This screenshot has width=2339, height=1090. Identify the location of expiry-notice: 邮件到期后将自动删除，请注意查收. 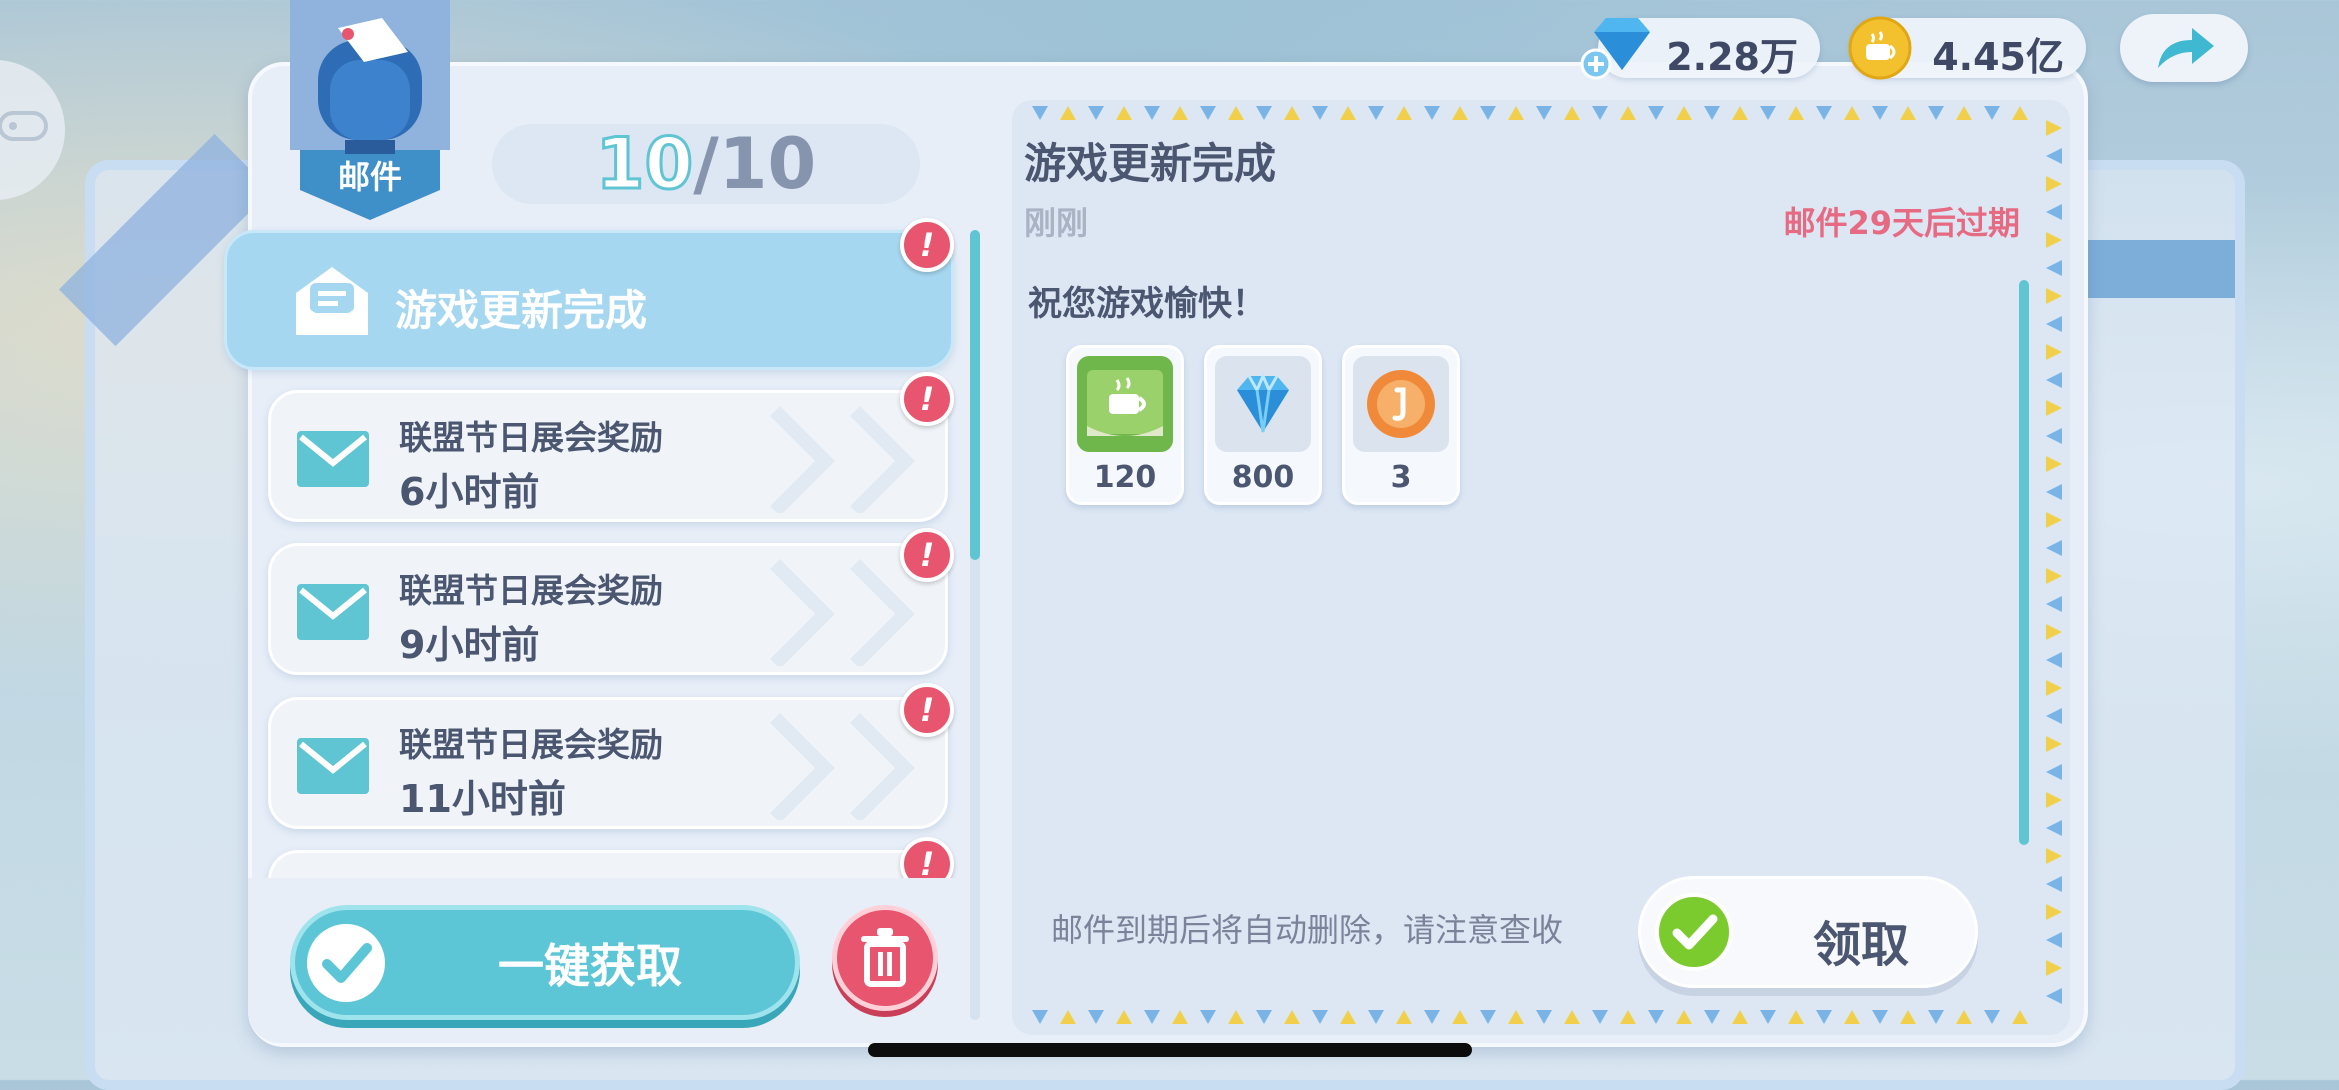
(1306, 930).